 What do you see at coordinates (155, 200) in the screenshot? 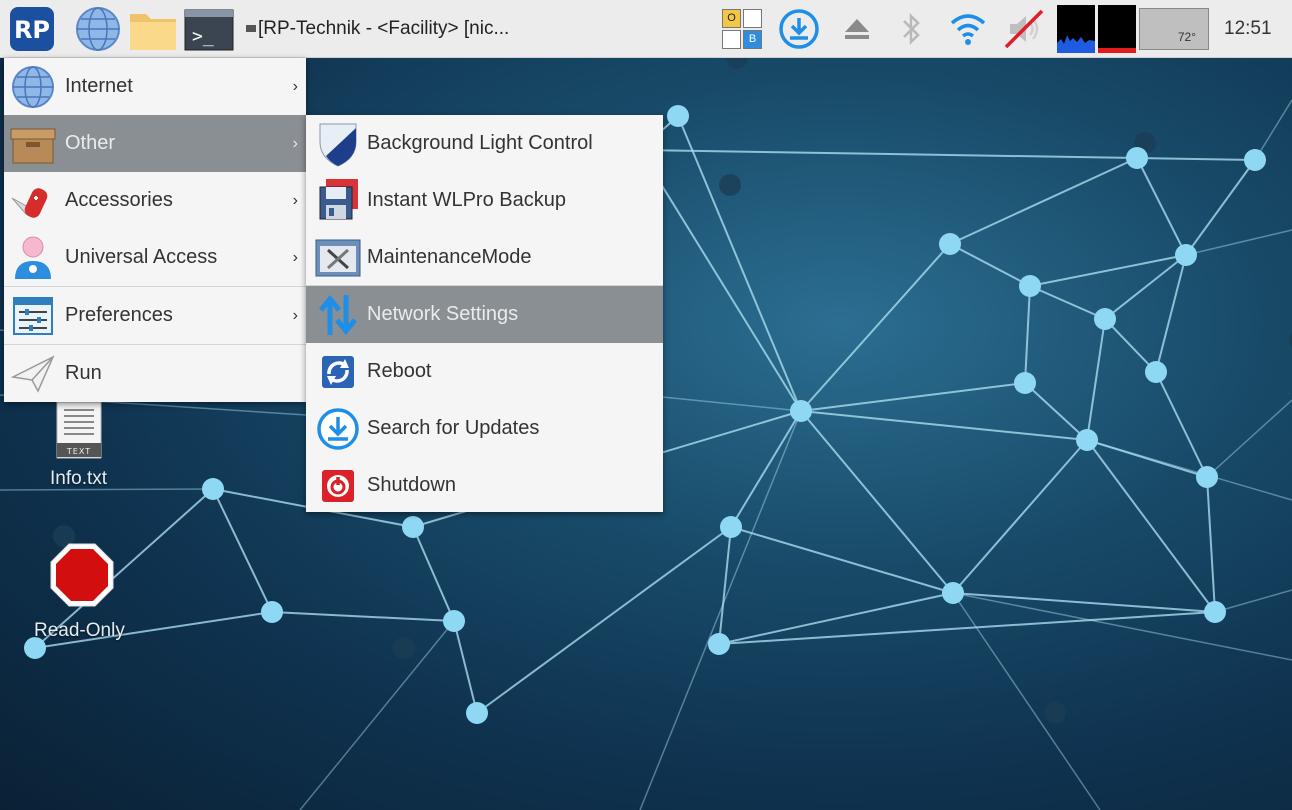
I see `menu-item-accessories: Accessories ›` at bounding box center [155, 200].